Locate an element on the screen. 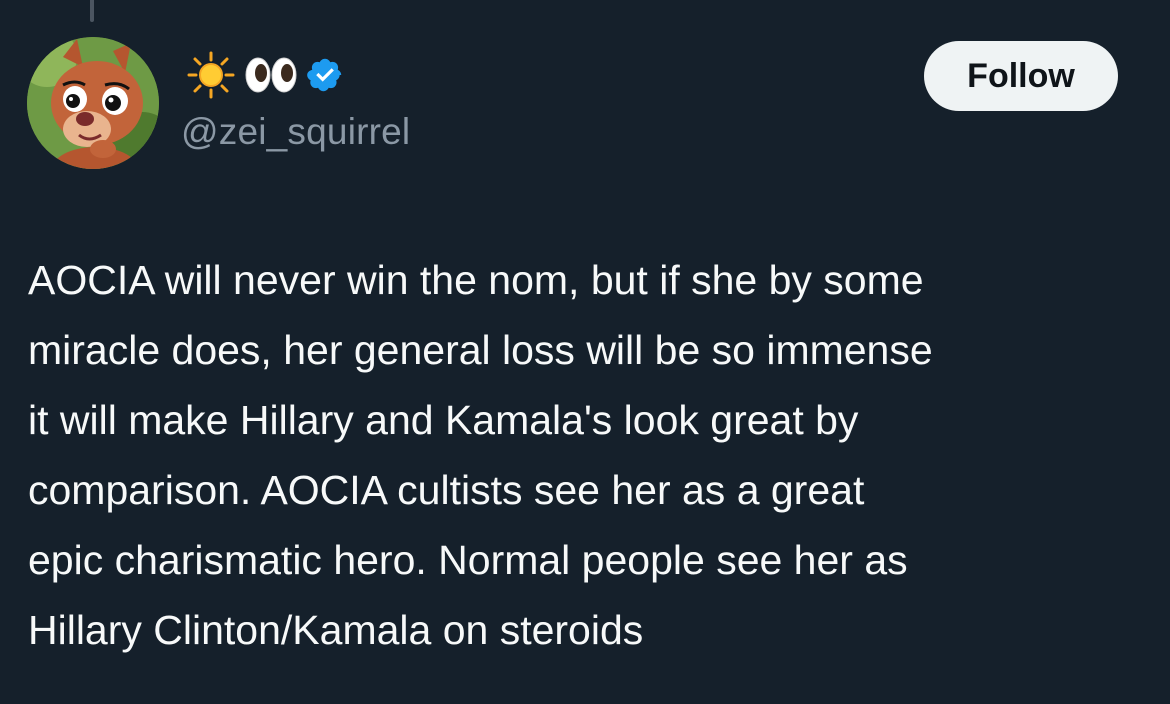 The height and width of the screenshot is (704, 1170). avatar is located at coordinates (93, 103).